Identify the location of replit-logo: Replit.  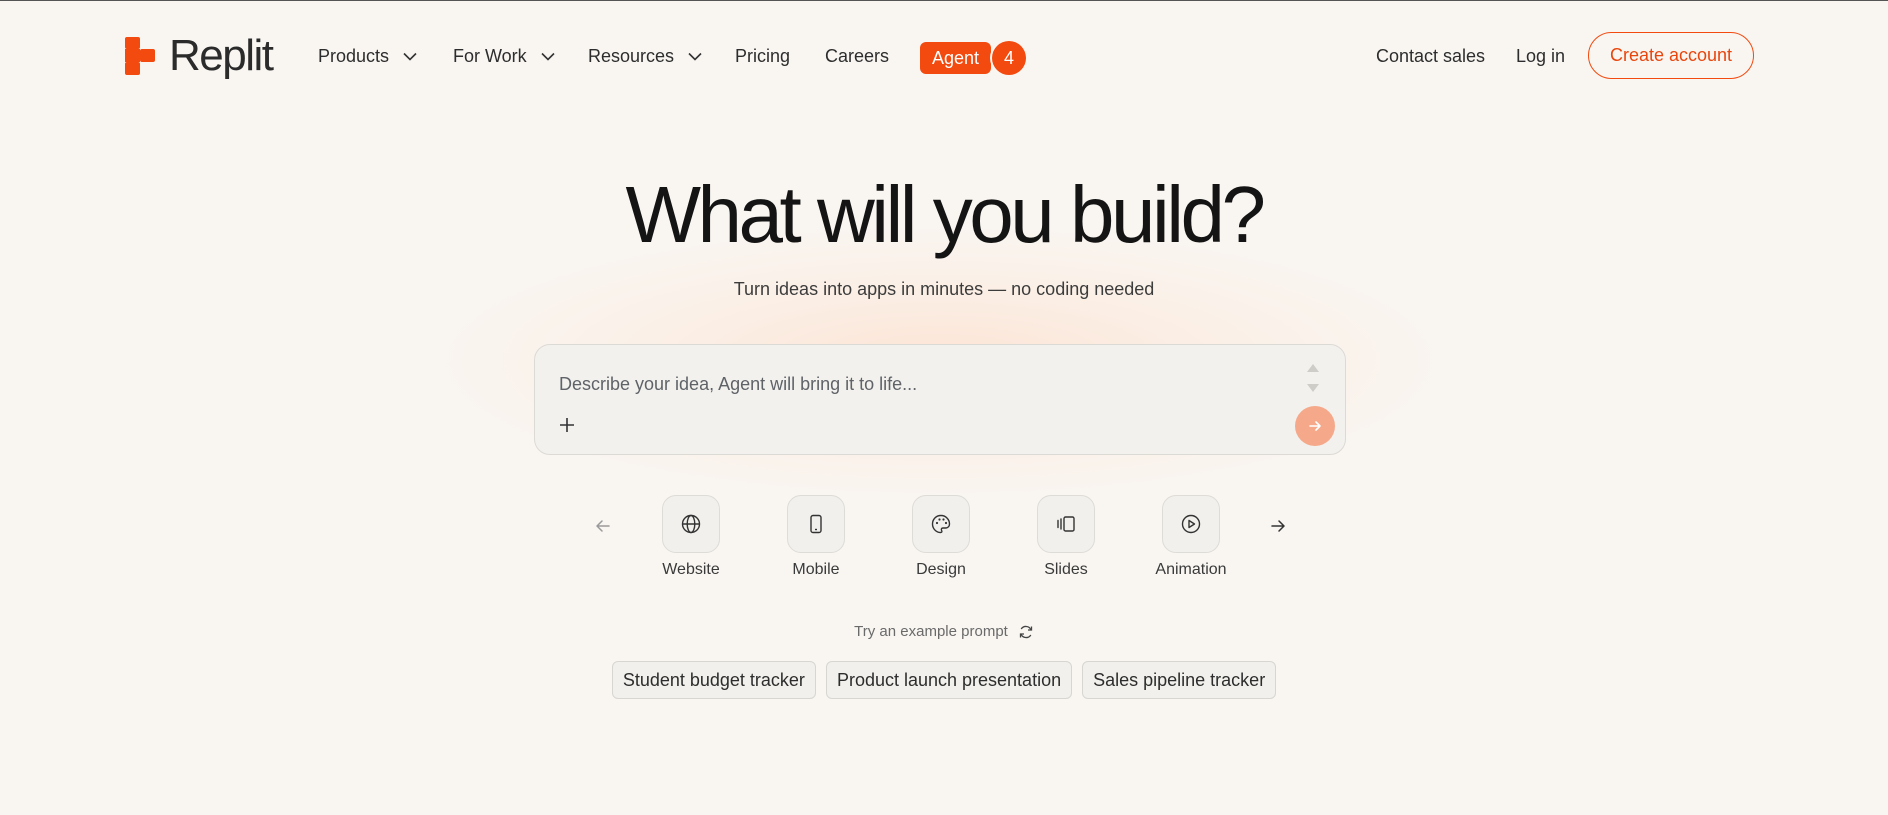
(199, 55).